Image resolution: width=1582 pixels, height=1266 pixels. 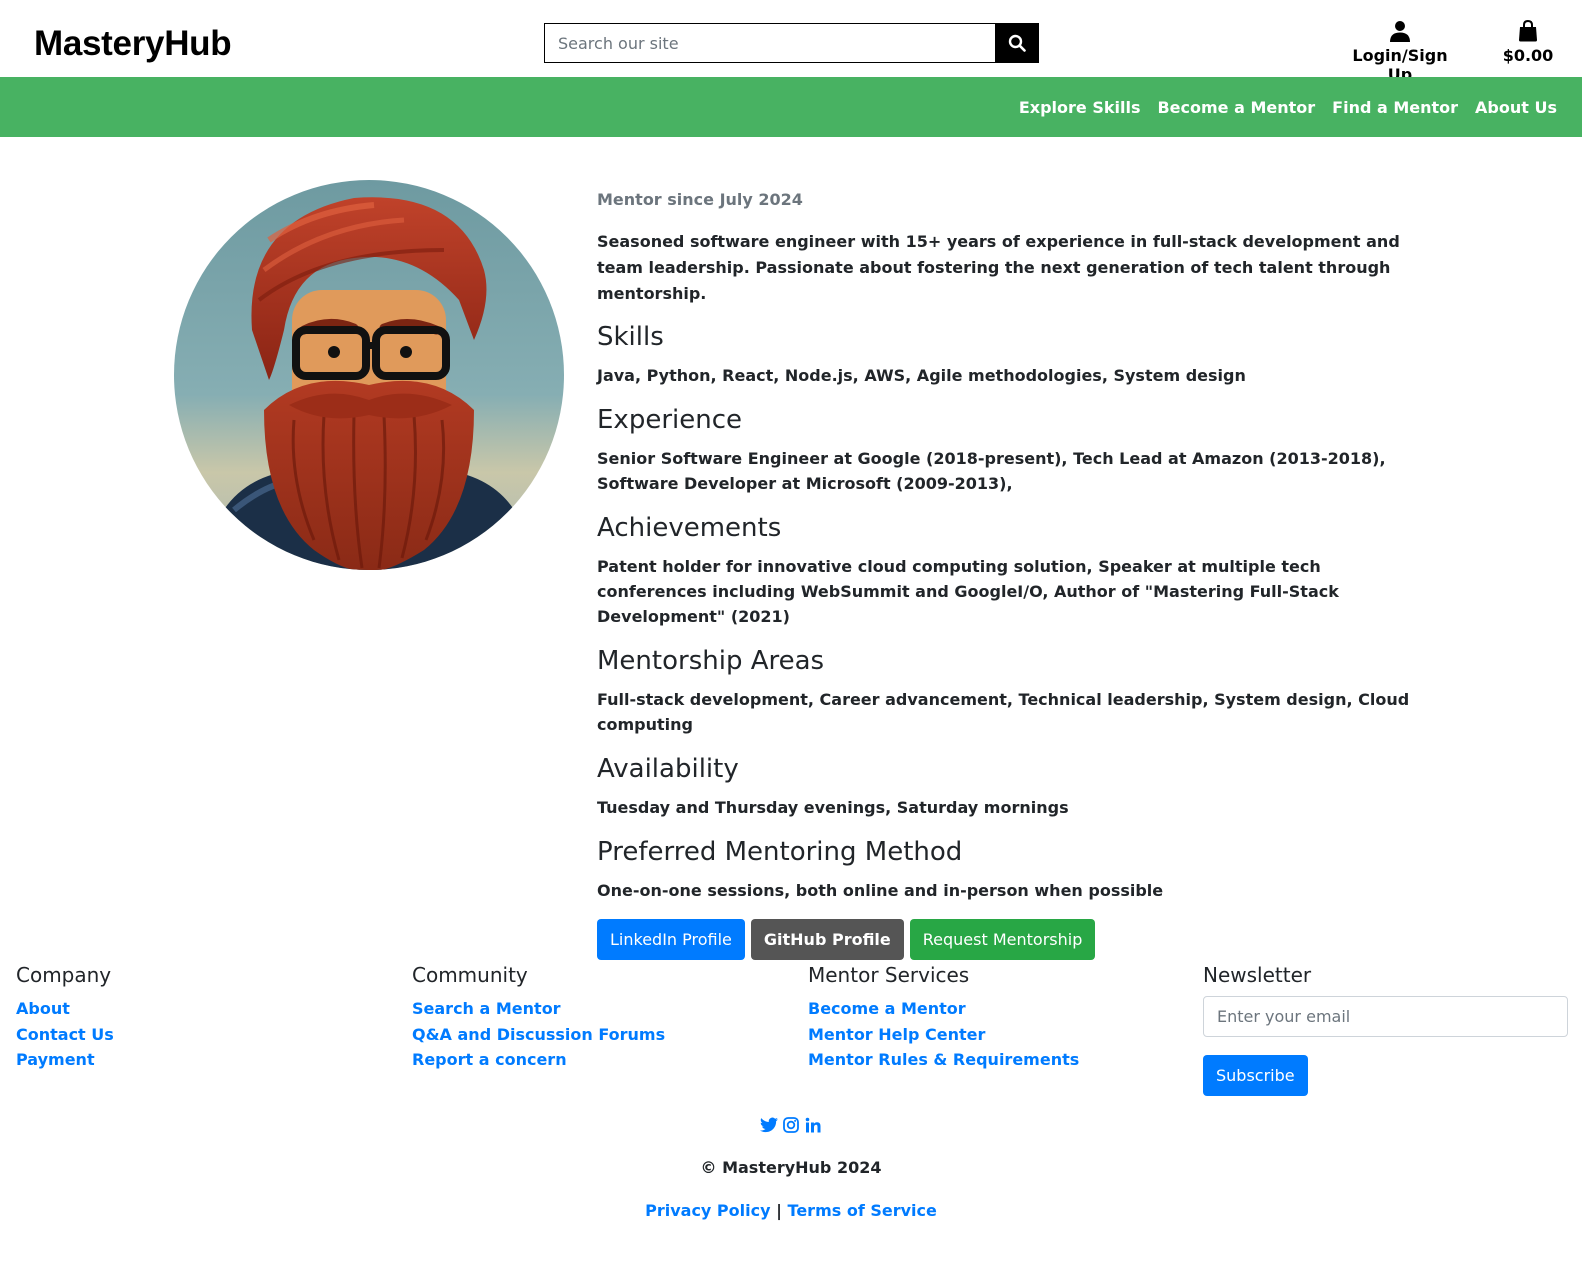 I want to click on newsletter-title: Newsletter, so click(x=1257, y=975).